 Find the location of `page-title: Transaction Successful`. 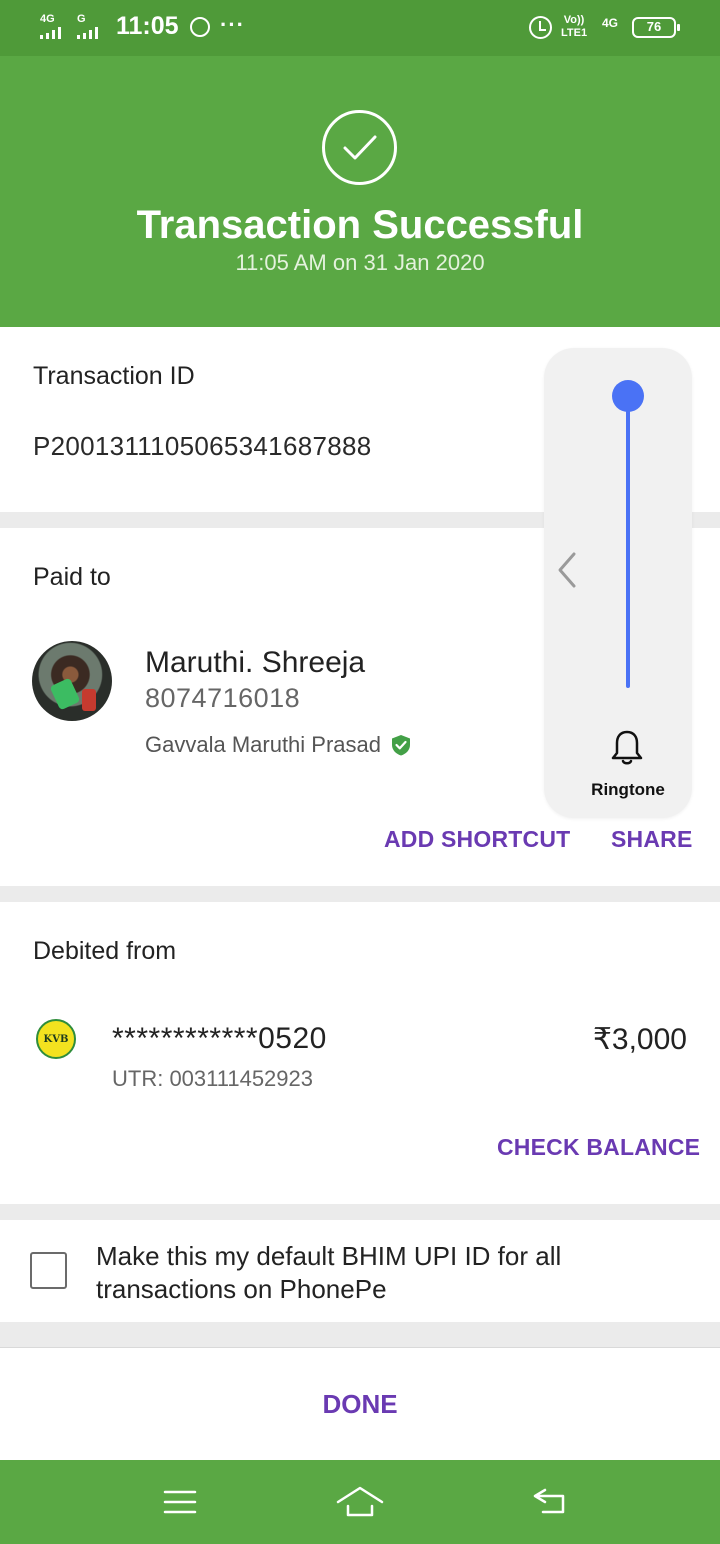

page-title: Transaction Successful is located at coordinates (360, 225).